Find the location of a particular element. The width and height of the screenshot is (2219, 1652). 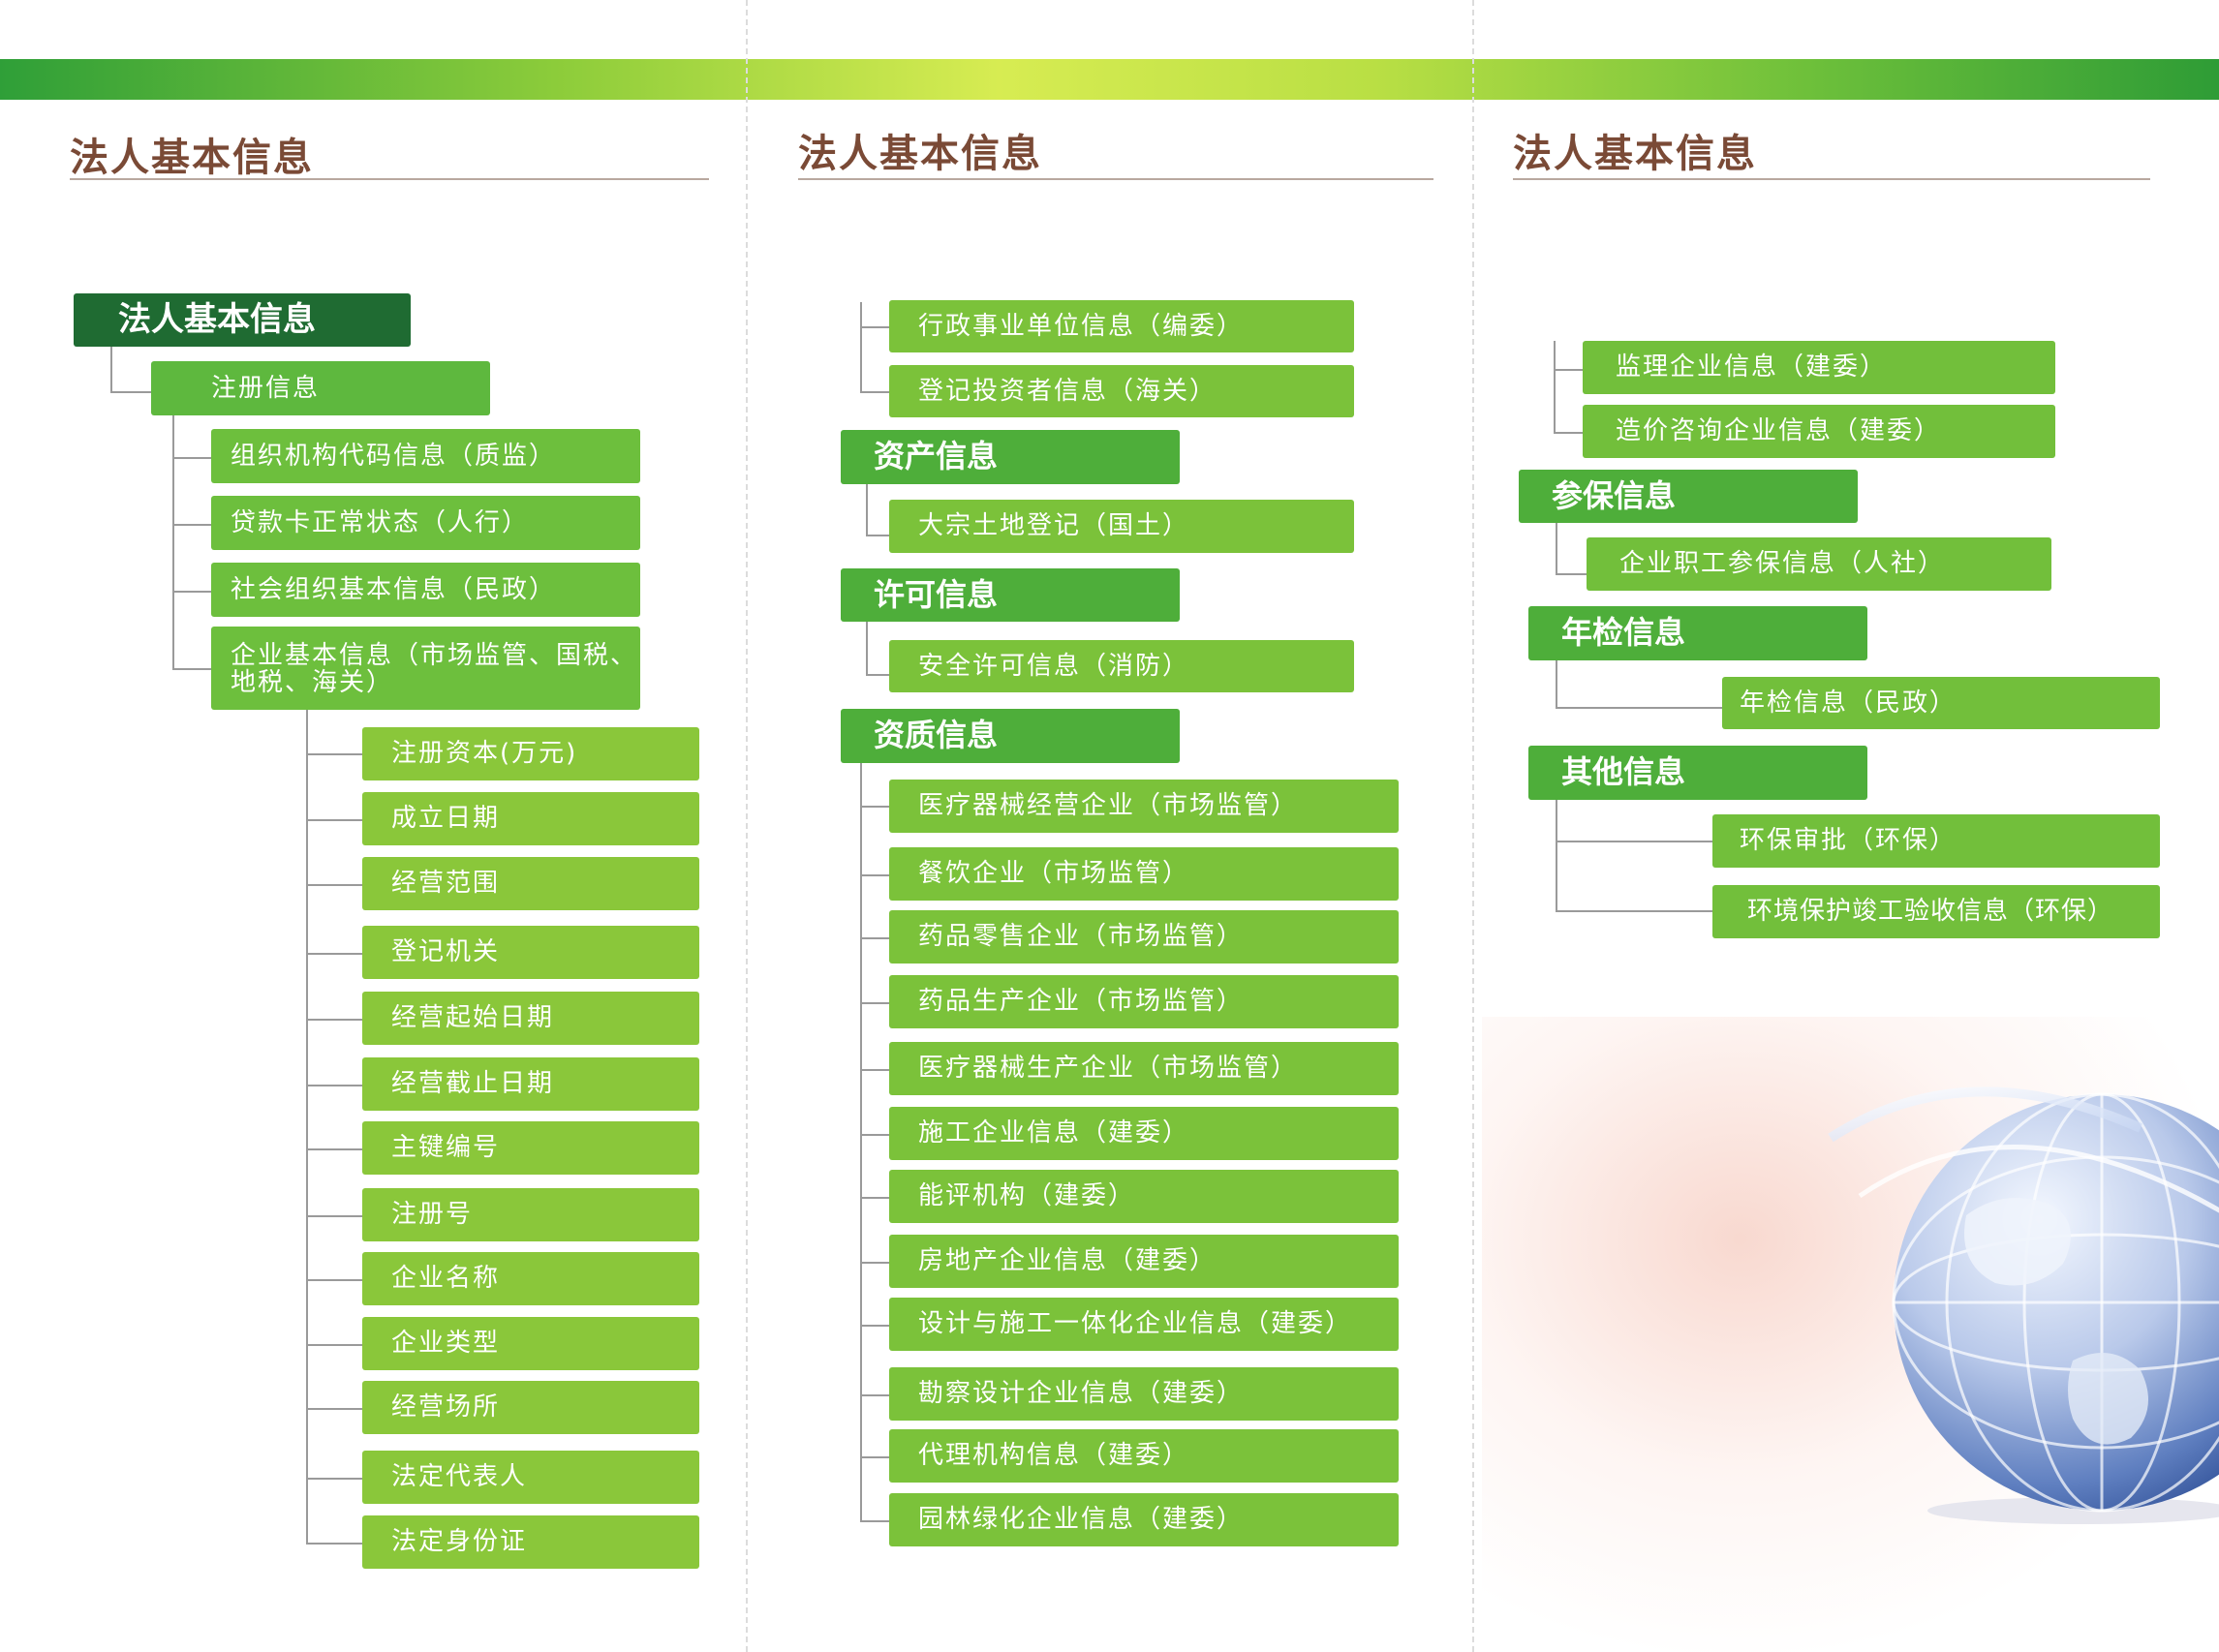

category-license: 许可信息 is located at coordinates (1010, 595).